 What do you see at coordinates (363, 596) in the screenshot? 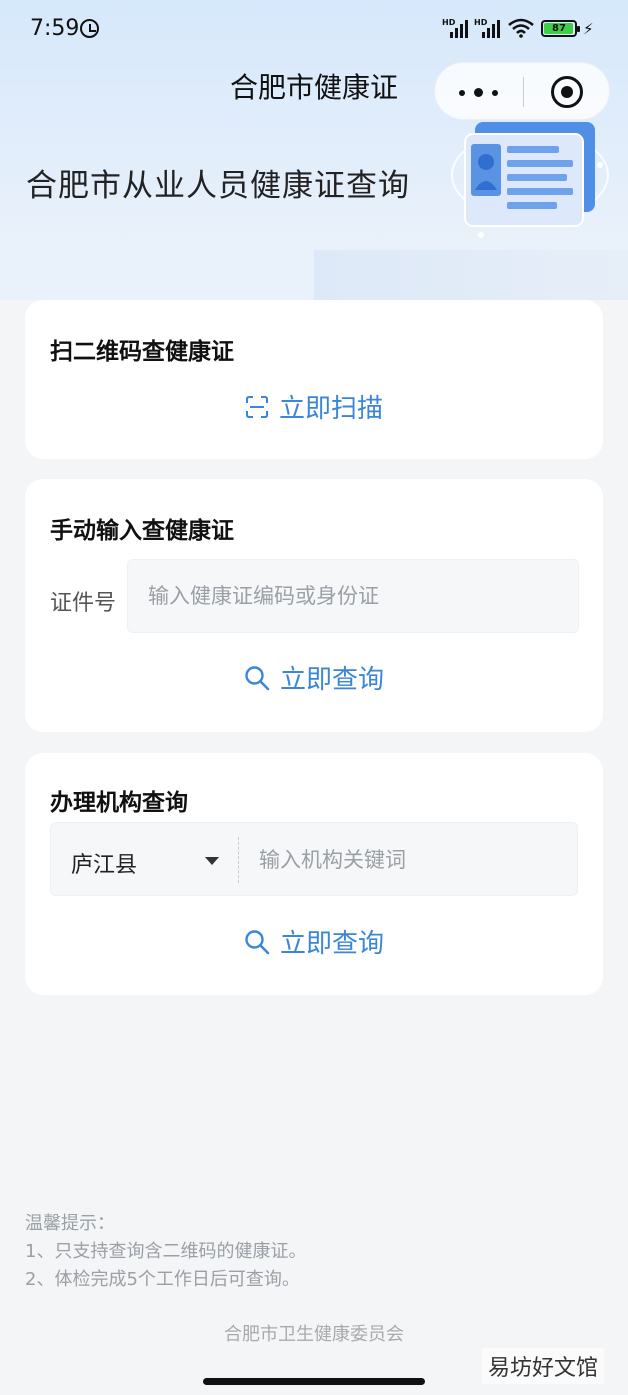
I see `id-number-input` at bounding box center [363, 596].